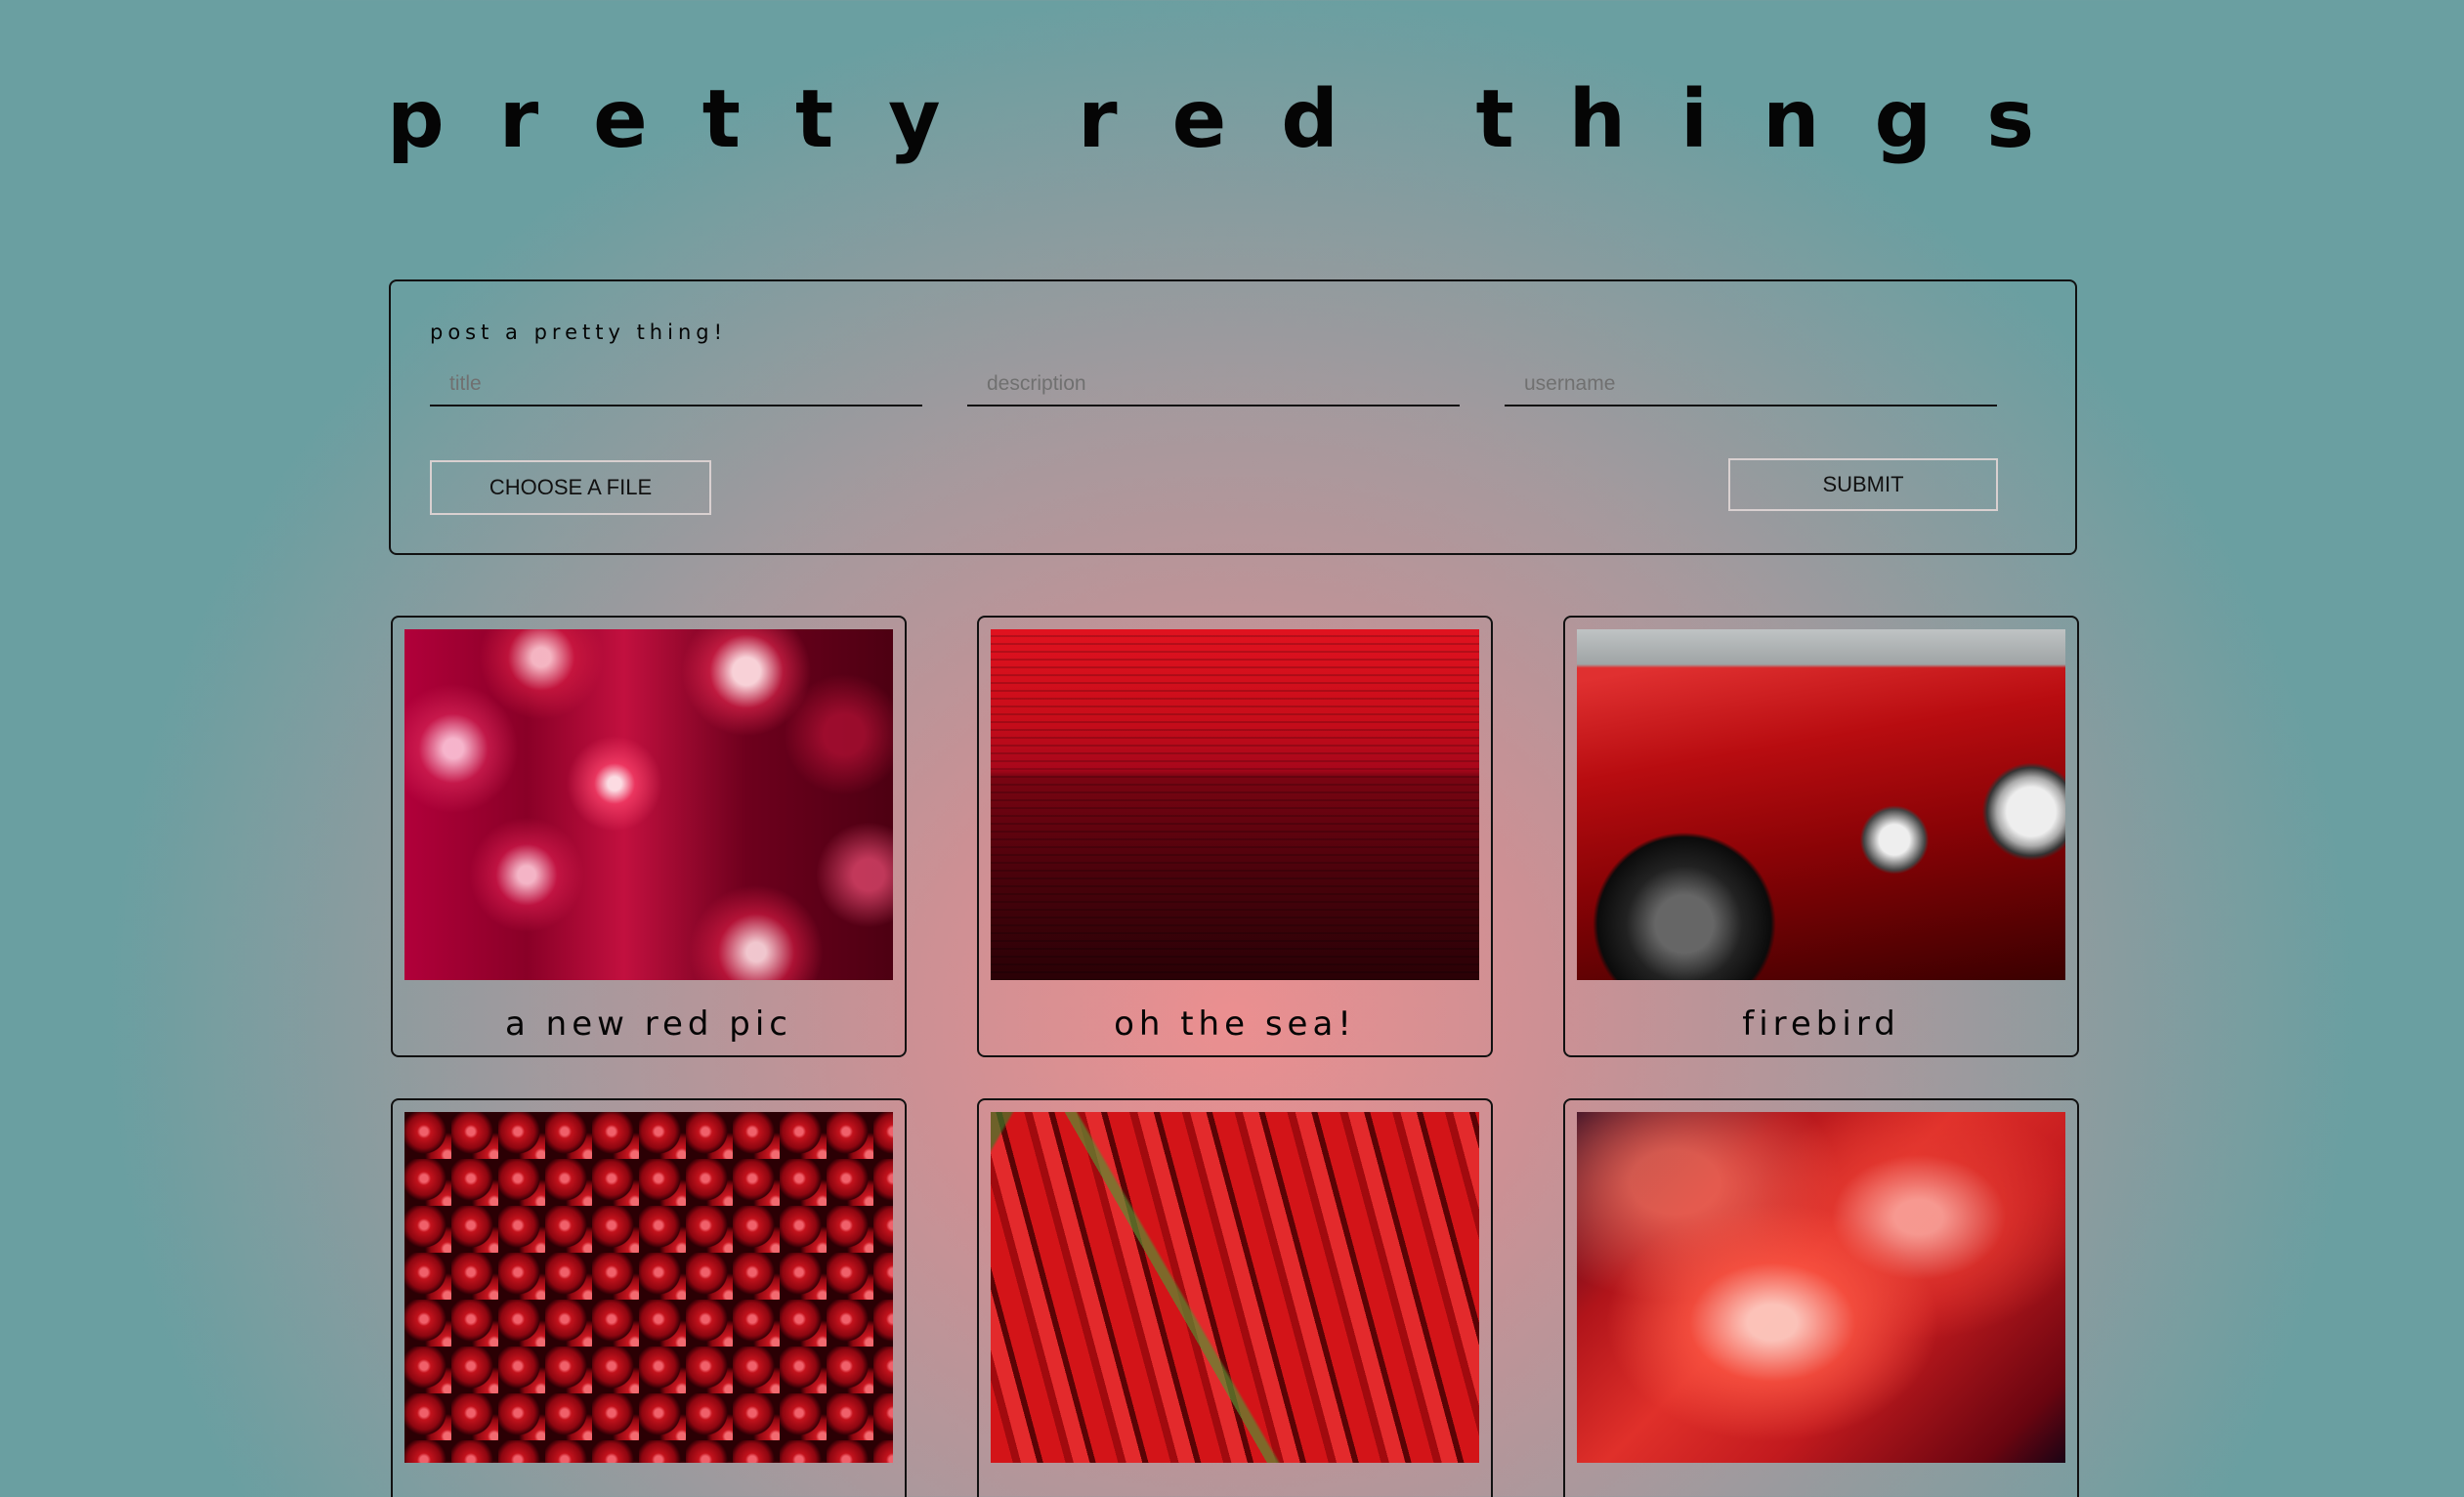 The width and height of the screenshot is (2464, 1497). Describe the element at coordinates (1863, 484) in the screenshot. I see `submit-button: SUBMIT` at that location.